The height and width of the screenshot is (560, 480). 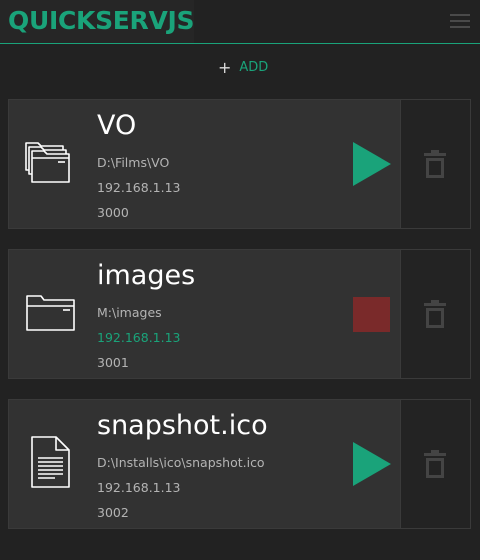 What do you see at coordinates (129, 312) in the screenshot?
I see `server-path: M:\images` at bounding box center [129, 312].